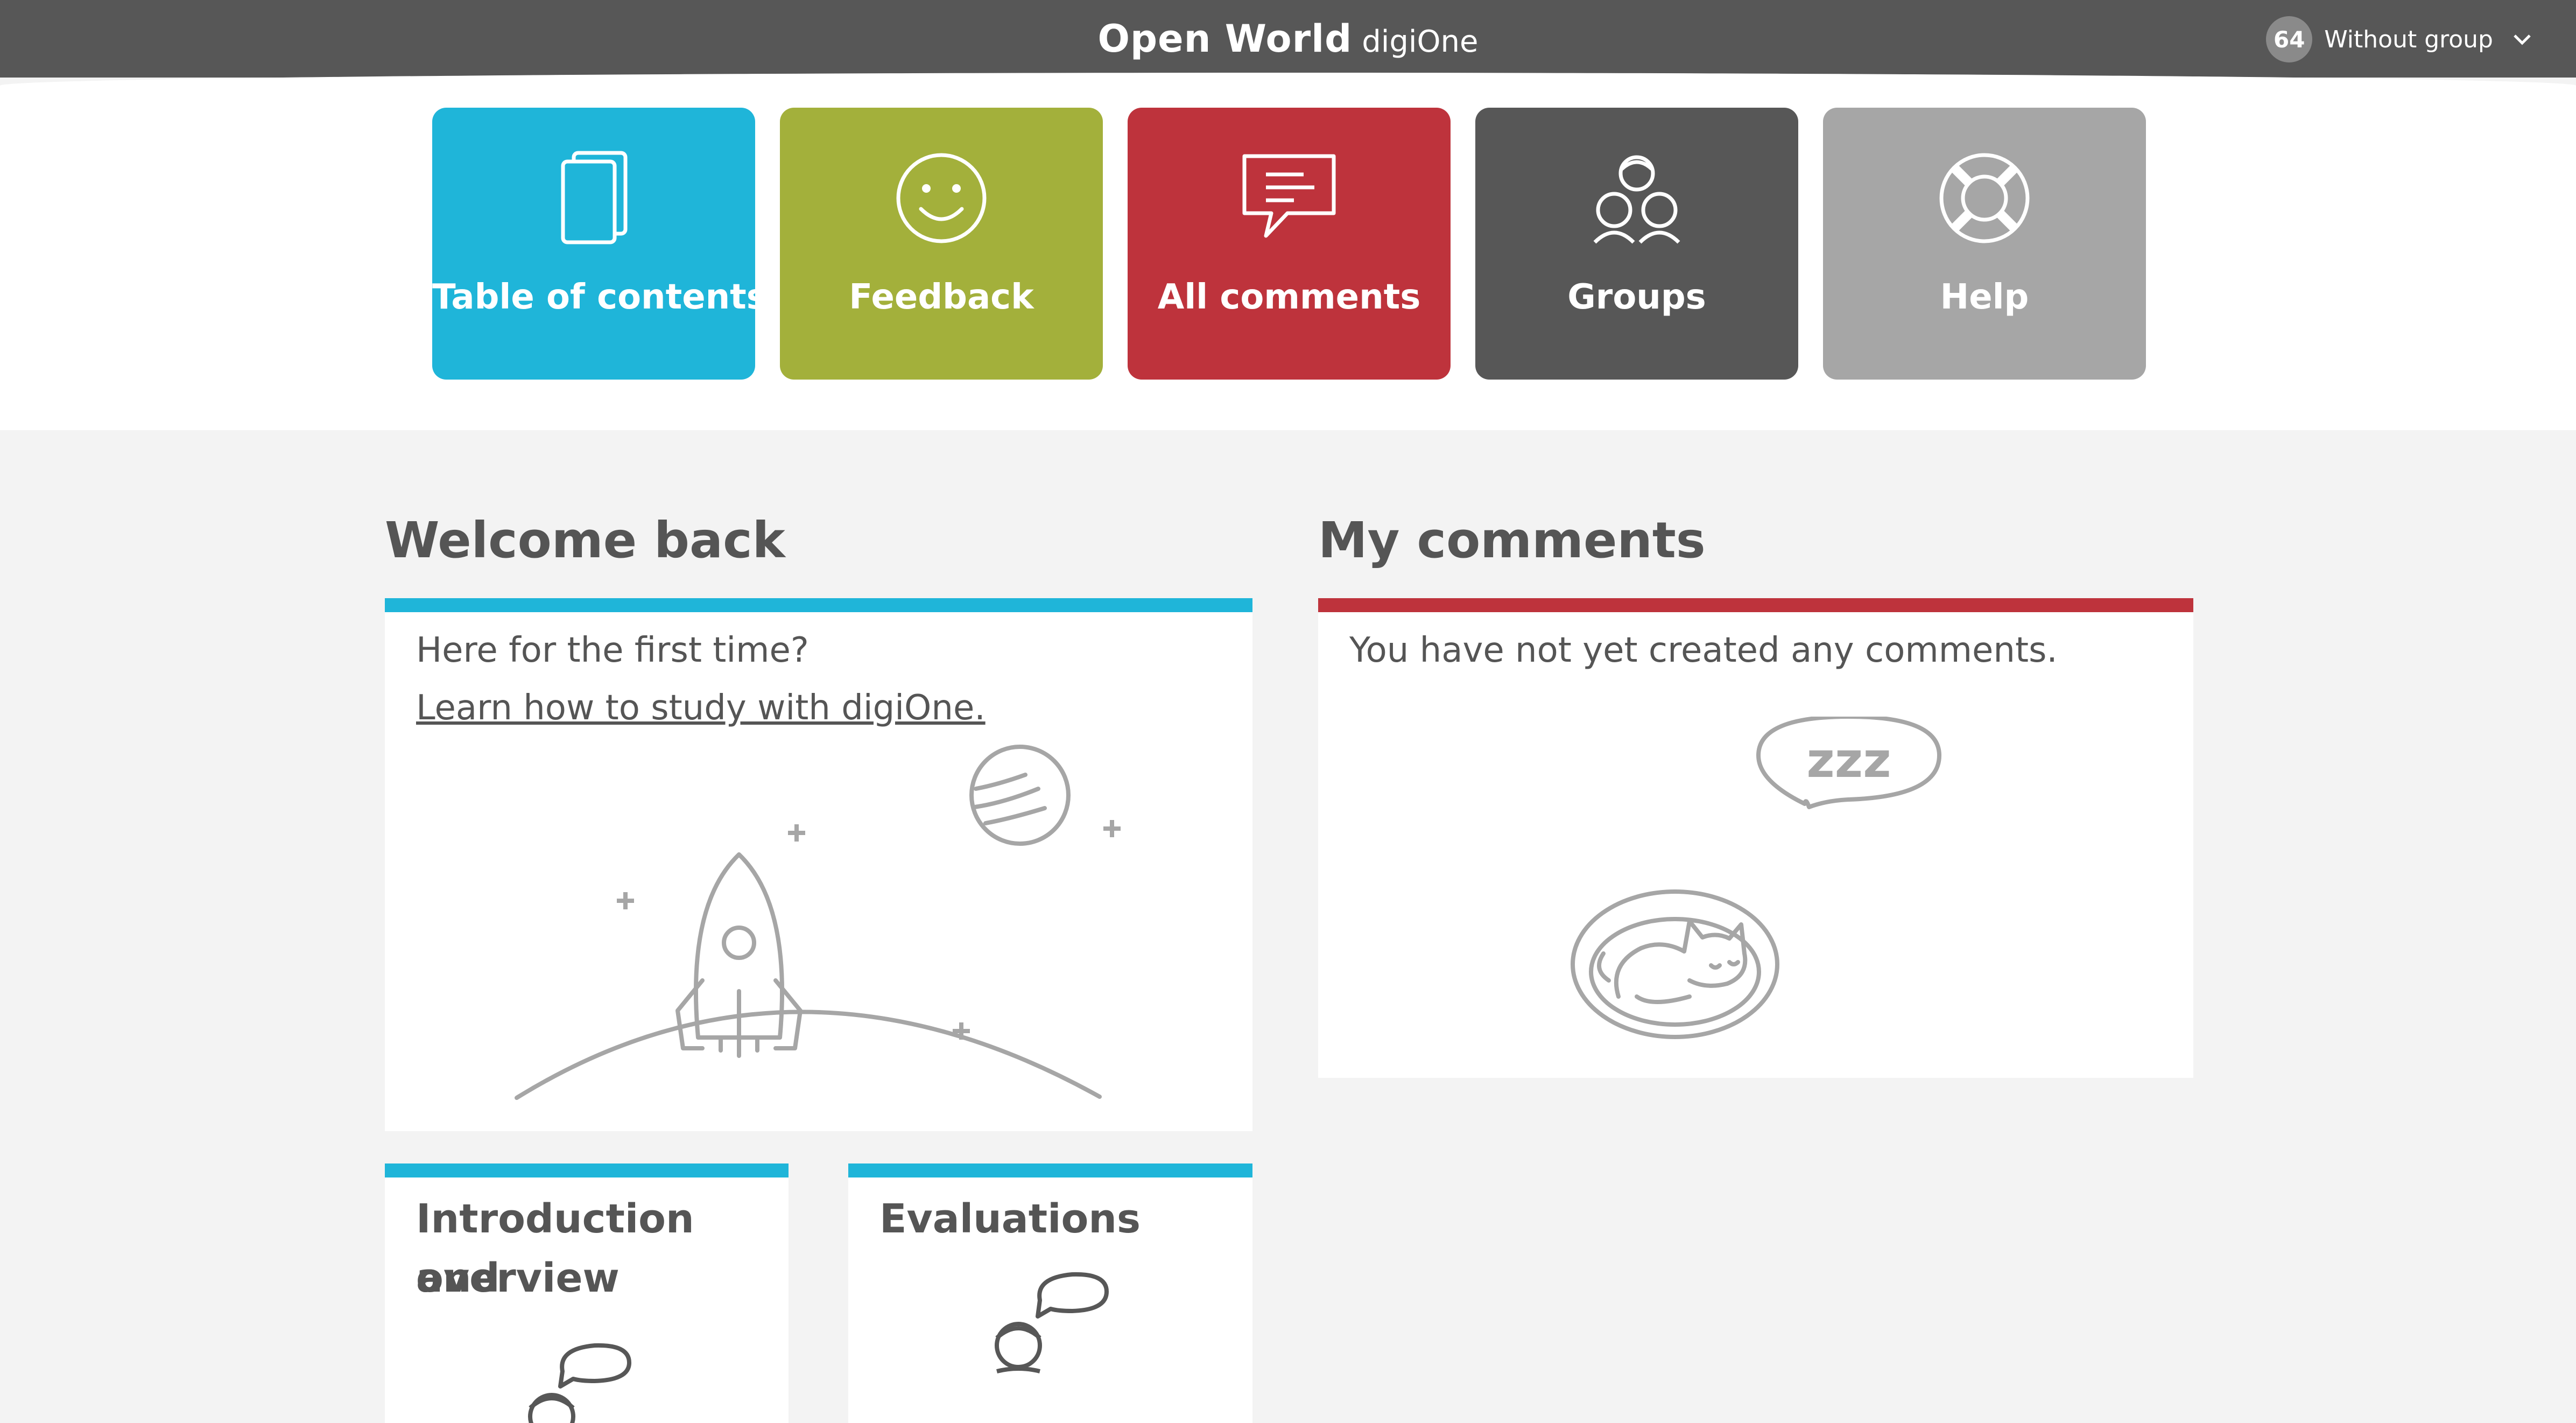 The height and width of the screenshot is (1423, 2576). I want to click on user-badge: 64, so click(2290, 39).